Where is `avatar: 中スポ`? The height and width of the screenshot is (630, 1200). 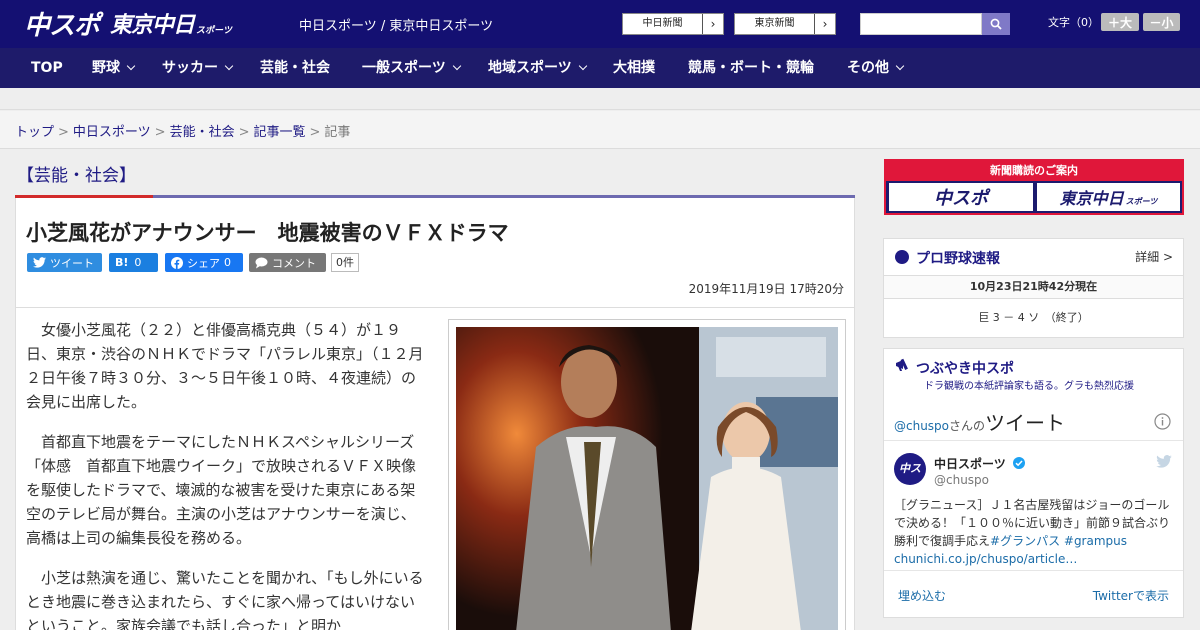
avatar: 中スポ is located at coordinates (910, 480).